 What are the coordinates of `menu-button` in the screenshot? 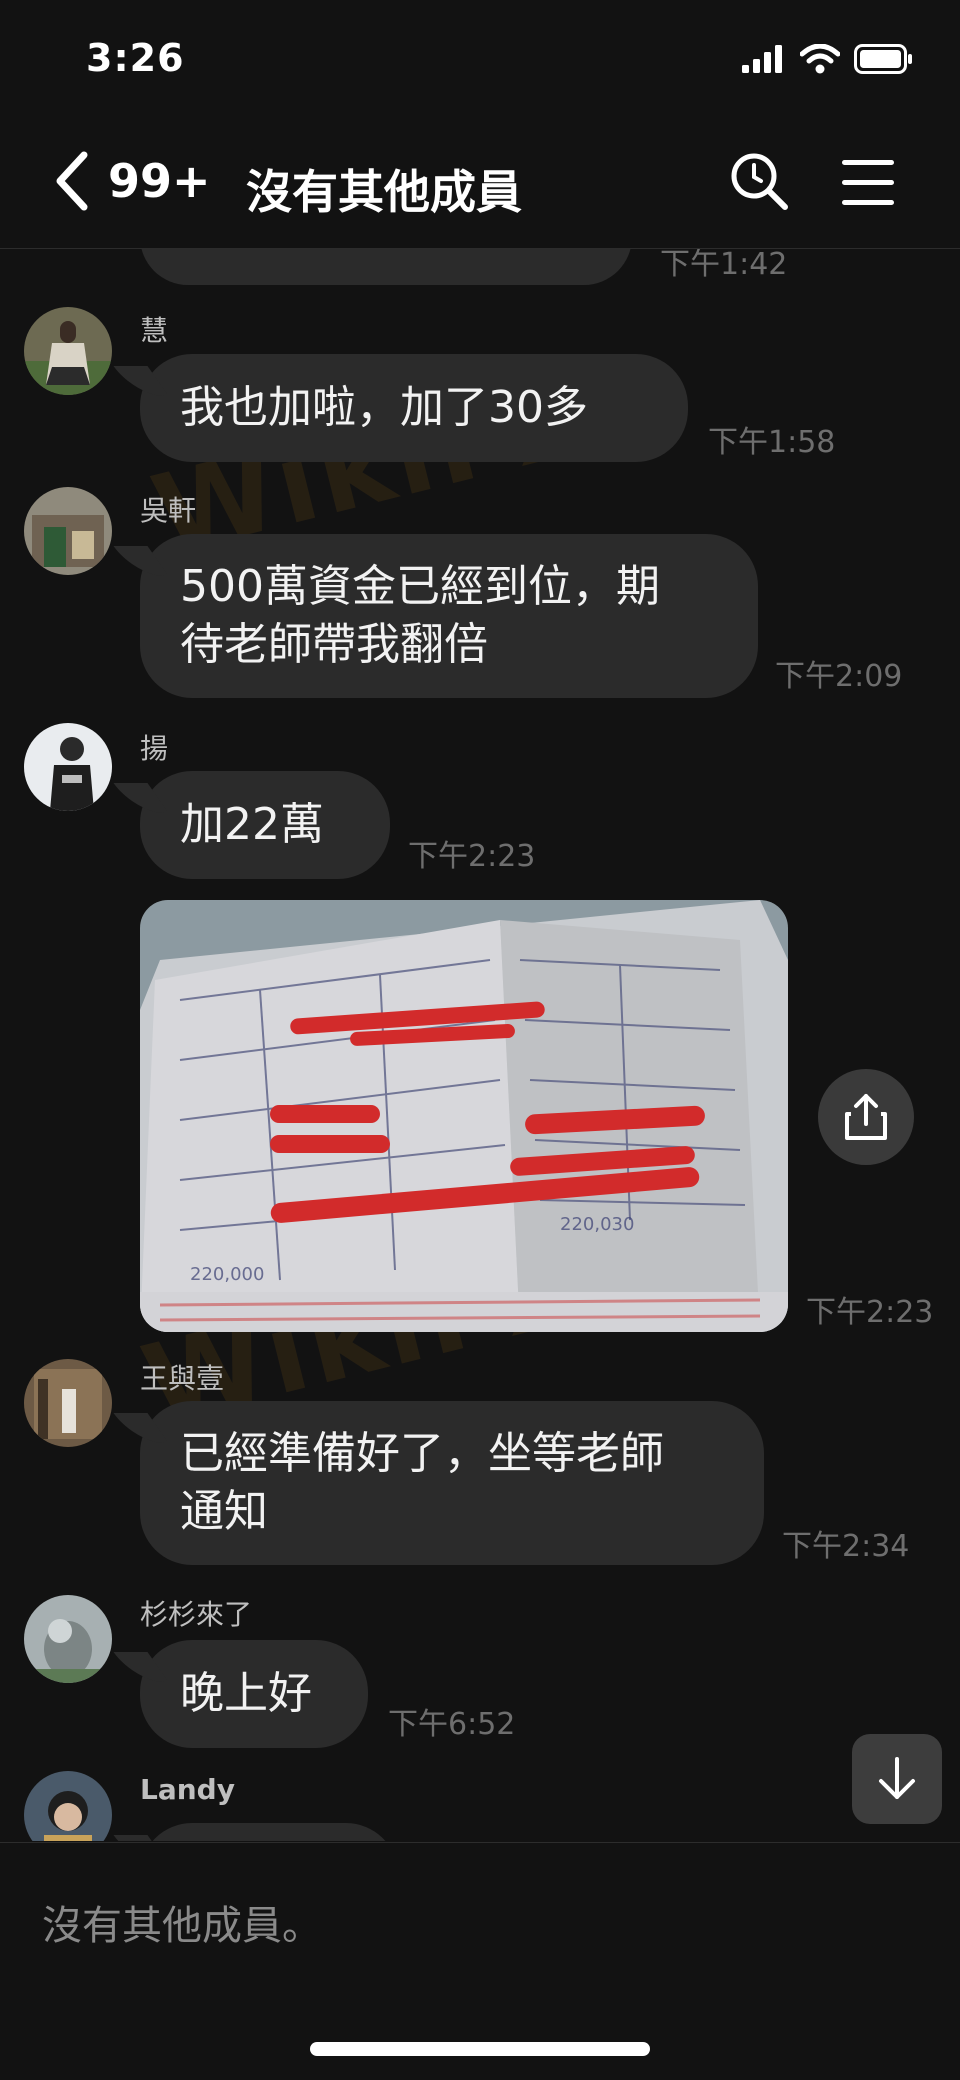 It's located at (868, 184).